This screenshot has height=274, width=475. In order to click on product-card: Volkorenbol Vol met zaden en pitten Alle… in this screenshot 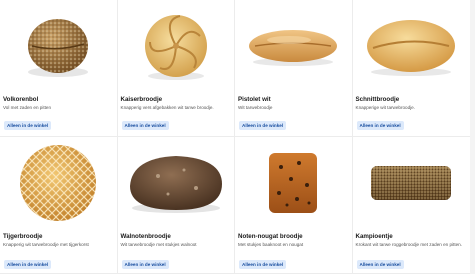, I will do `click(59, 68)`.